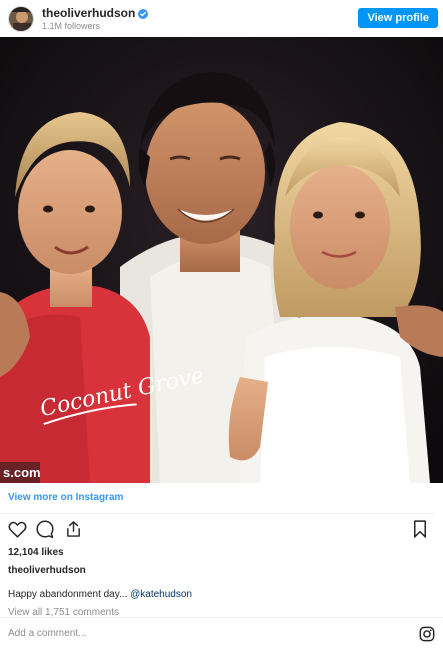 The width and height of the screenshot is (443, 649). I want to click on verified-badge-icon, so click(143, 13).